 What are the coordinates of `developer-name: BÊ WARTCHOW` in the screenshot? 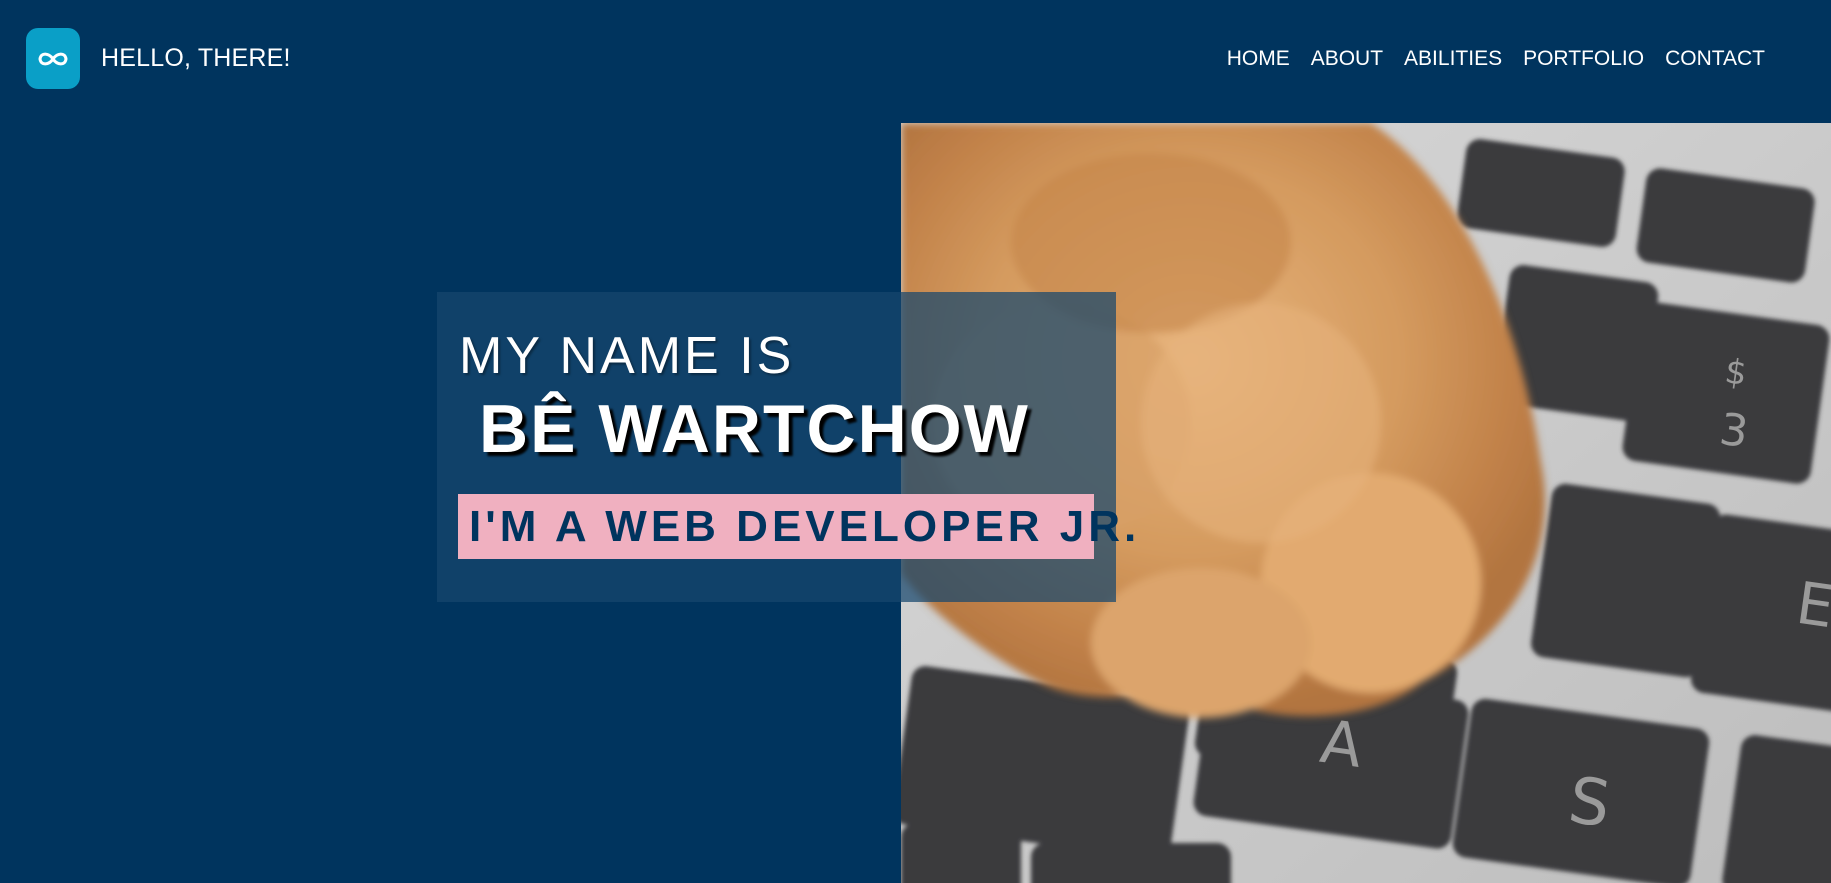 It's located at (754, 429).